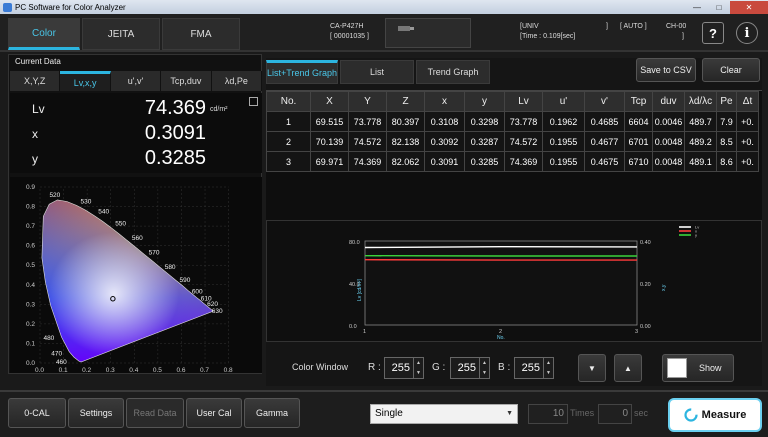  What do you see at coordinates (713, 33) in the screenshot?
I see `help-icon: ?` at bounding box center [713, 33].